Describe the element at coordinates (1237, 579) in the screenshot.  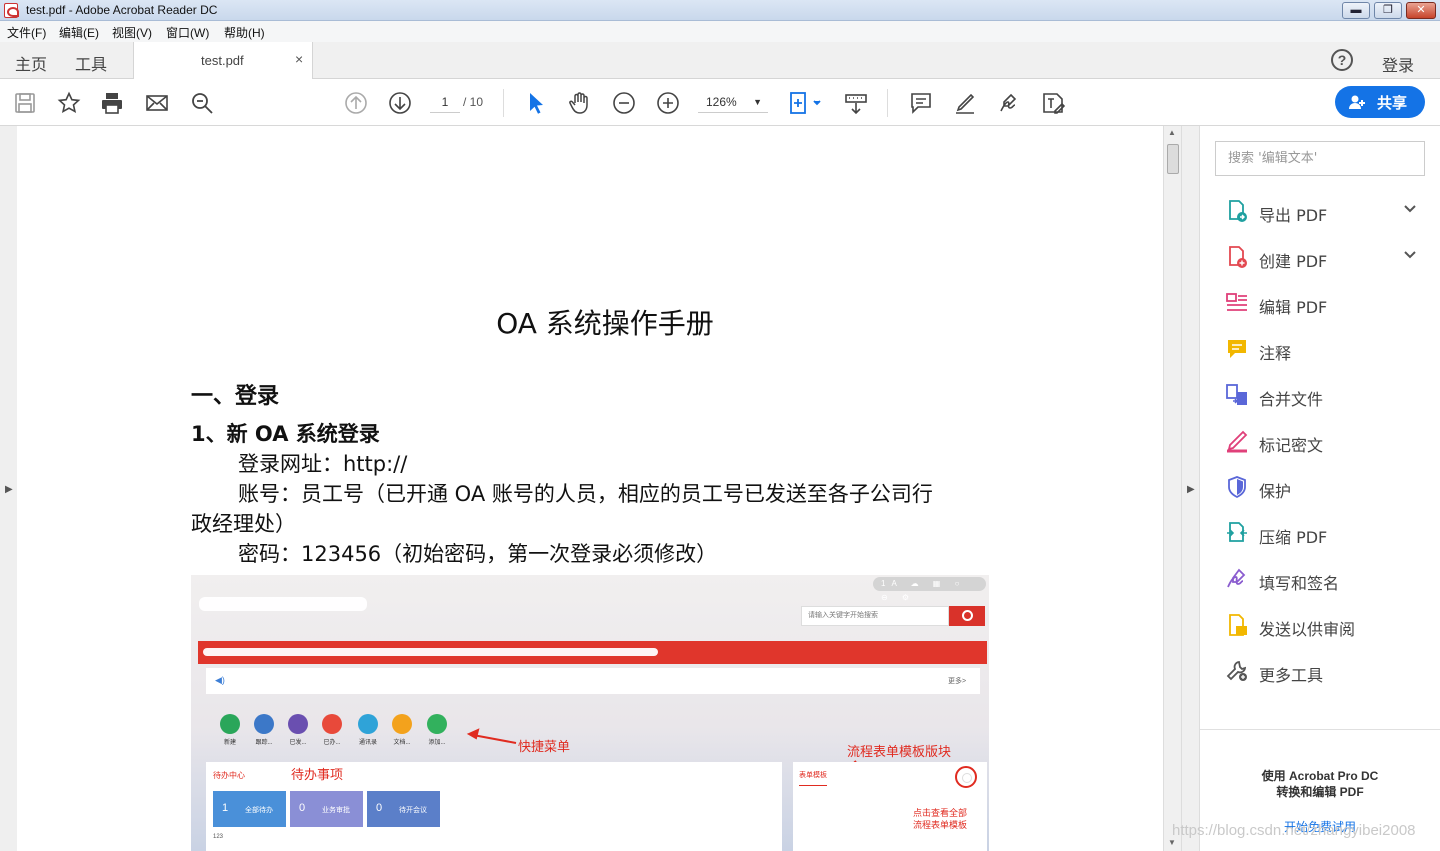
I see `fill-sign-icon` at that location.